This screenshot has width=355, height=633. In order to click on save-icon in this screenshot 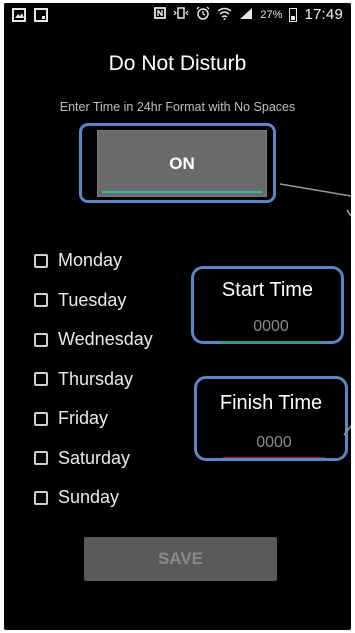, I will do `click(41, 16)`.